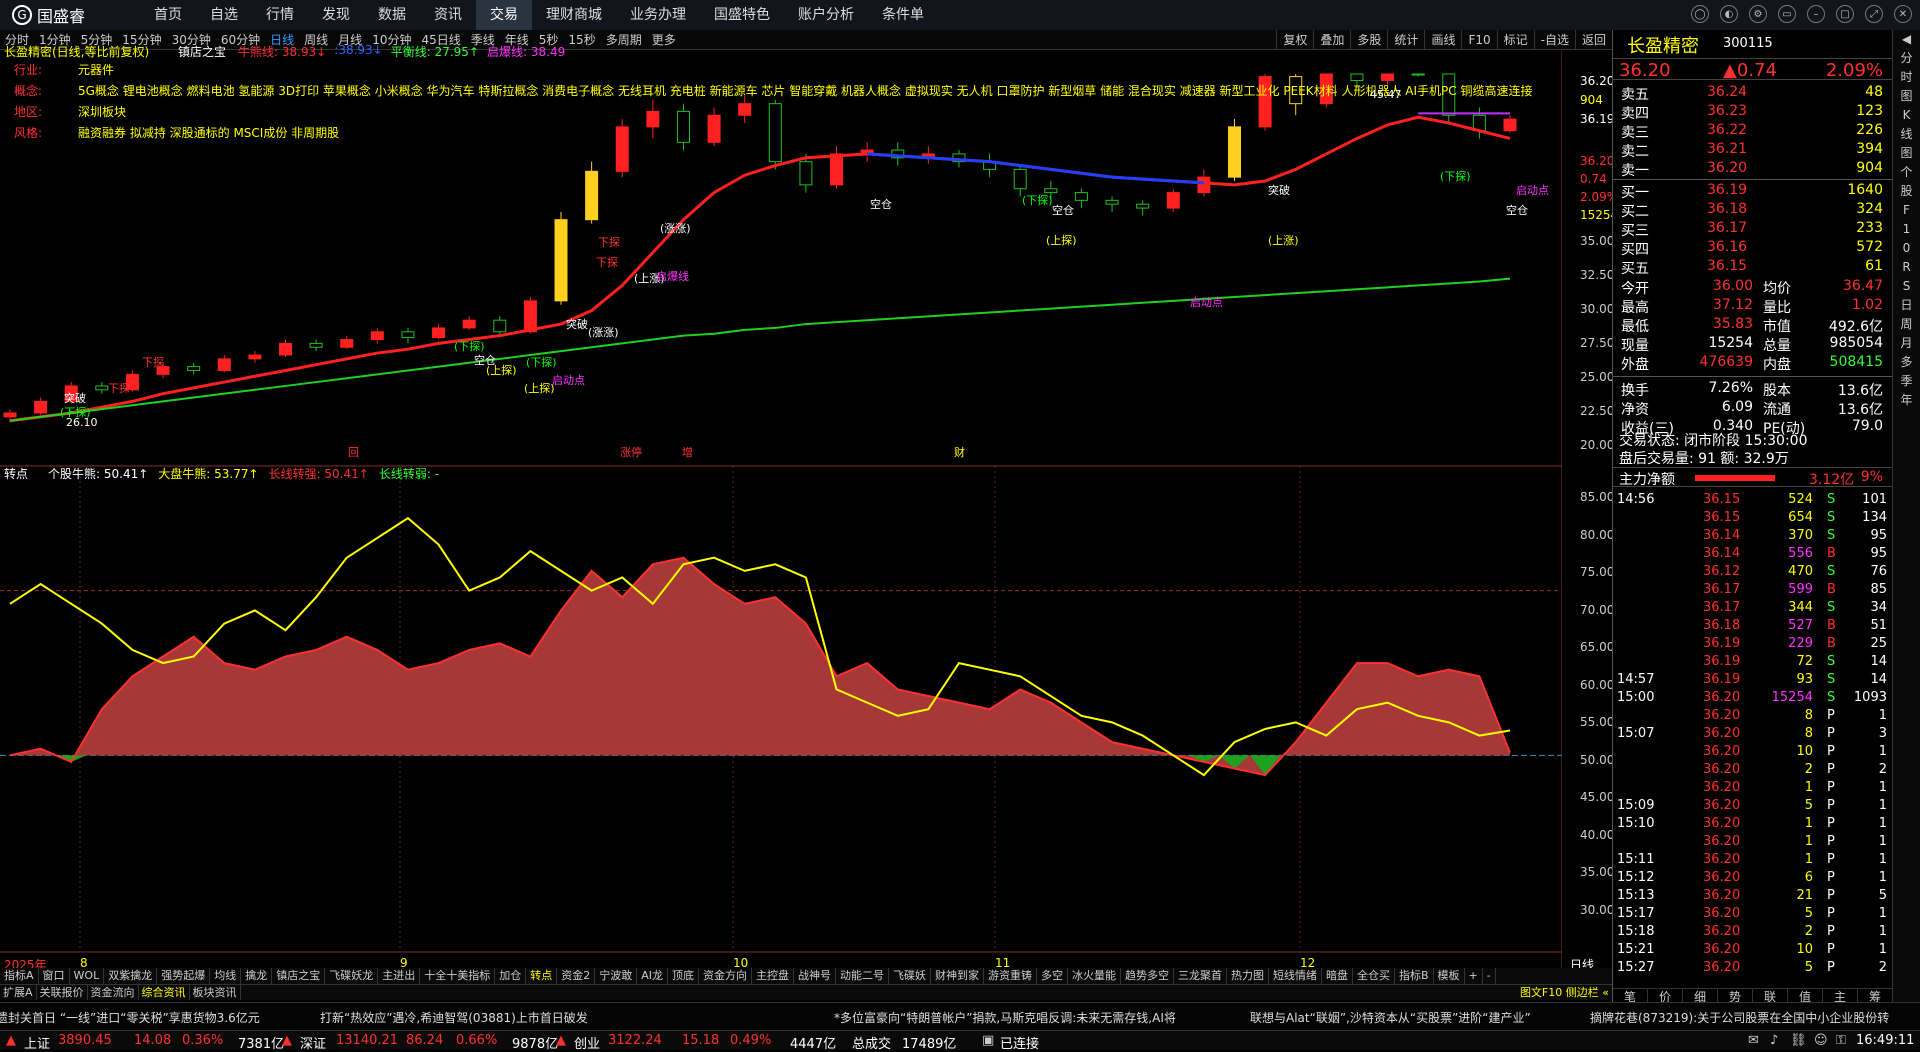 The image size is (1920, 1052). What do you see at coordinates (131, 976) in the screenshot?
I see `indicator-tab-3: 双紫擒龙` at bounding box center [131, 976].